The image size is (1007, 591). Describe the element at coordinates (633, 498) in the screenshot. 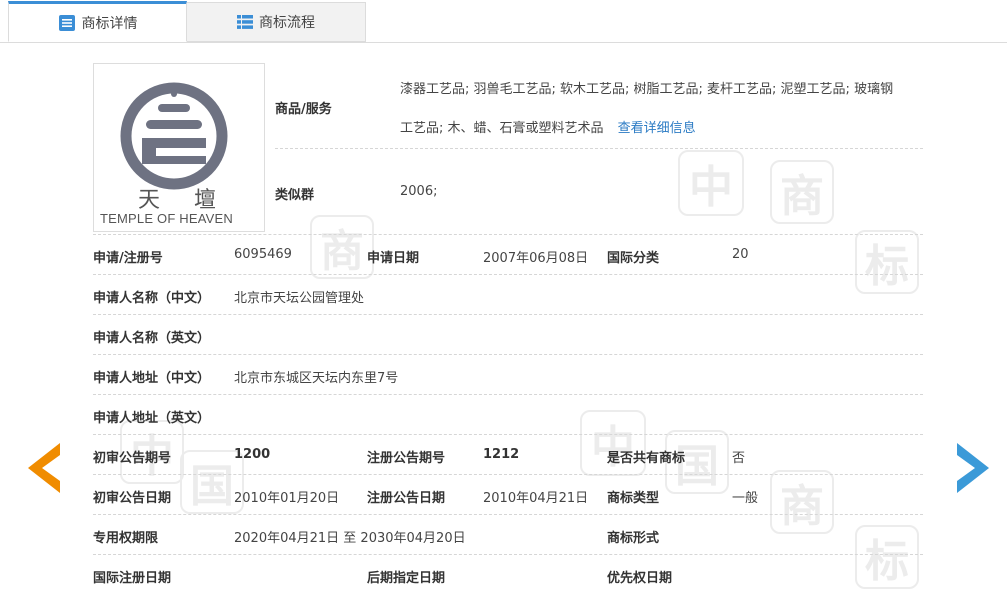

I see `mark-type-label: 商标类型` at that location.